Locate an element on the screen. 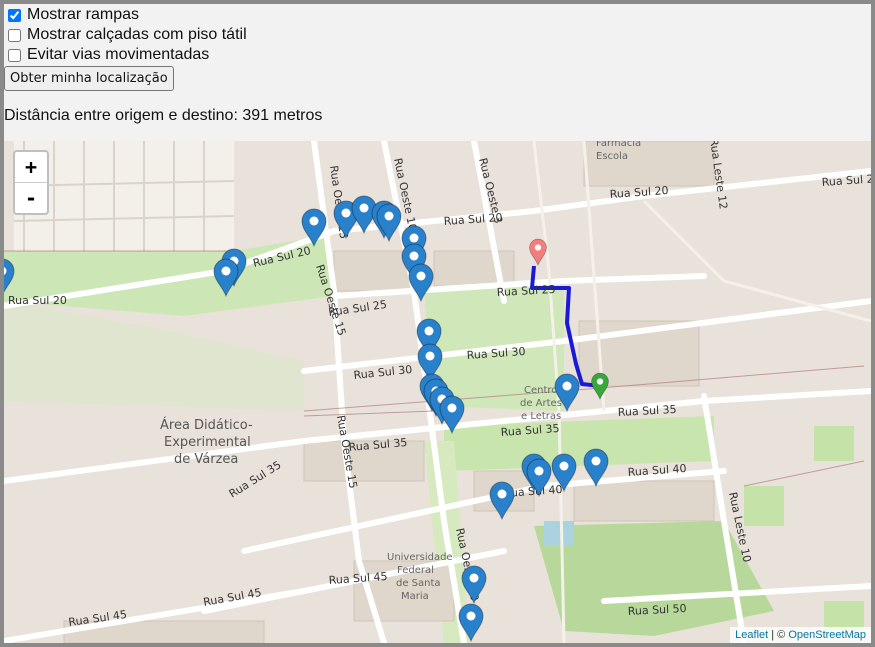 This screenshot has height=647, width=875. street-label: Rua Sul 20 is located at coordinates (37, 300).